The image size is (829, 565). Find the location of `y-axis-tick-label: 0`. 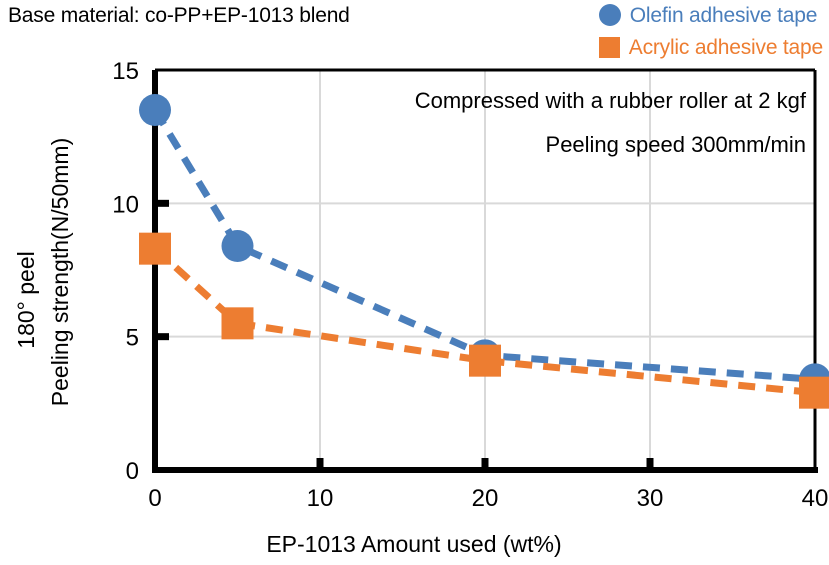

y-axis-tick-label: 0 is located at coordinates (132, 471).